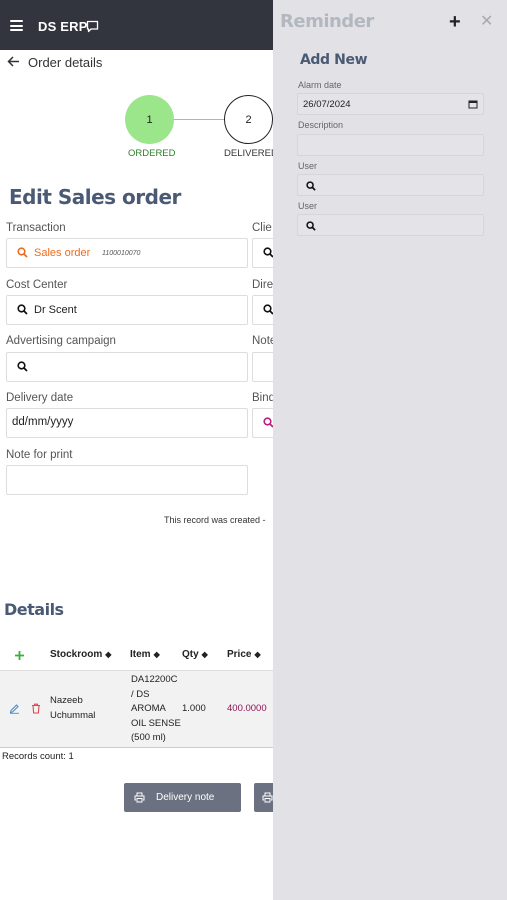 The width and height of the screenshot is (507, 900). Describe the element at coordinates (37, 285) in the screenshot. I see `cost-center-label: Cost Center` at that location.